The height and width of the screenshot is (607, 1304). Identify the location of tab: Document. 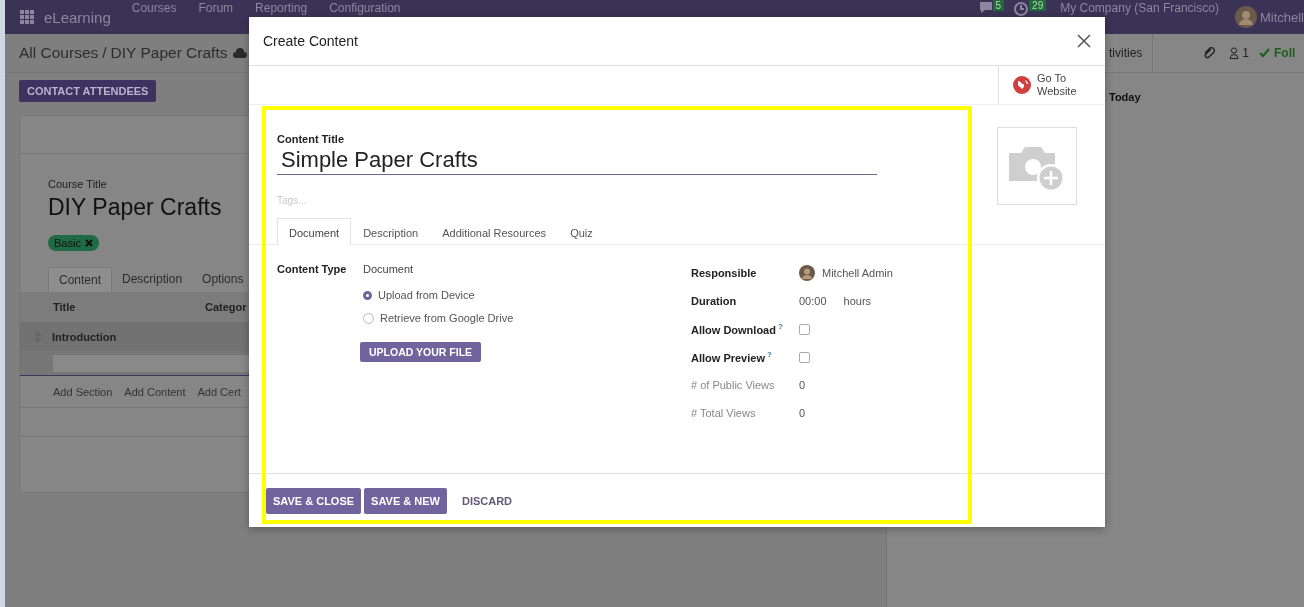
(314, 231).